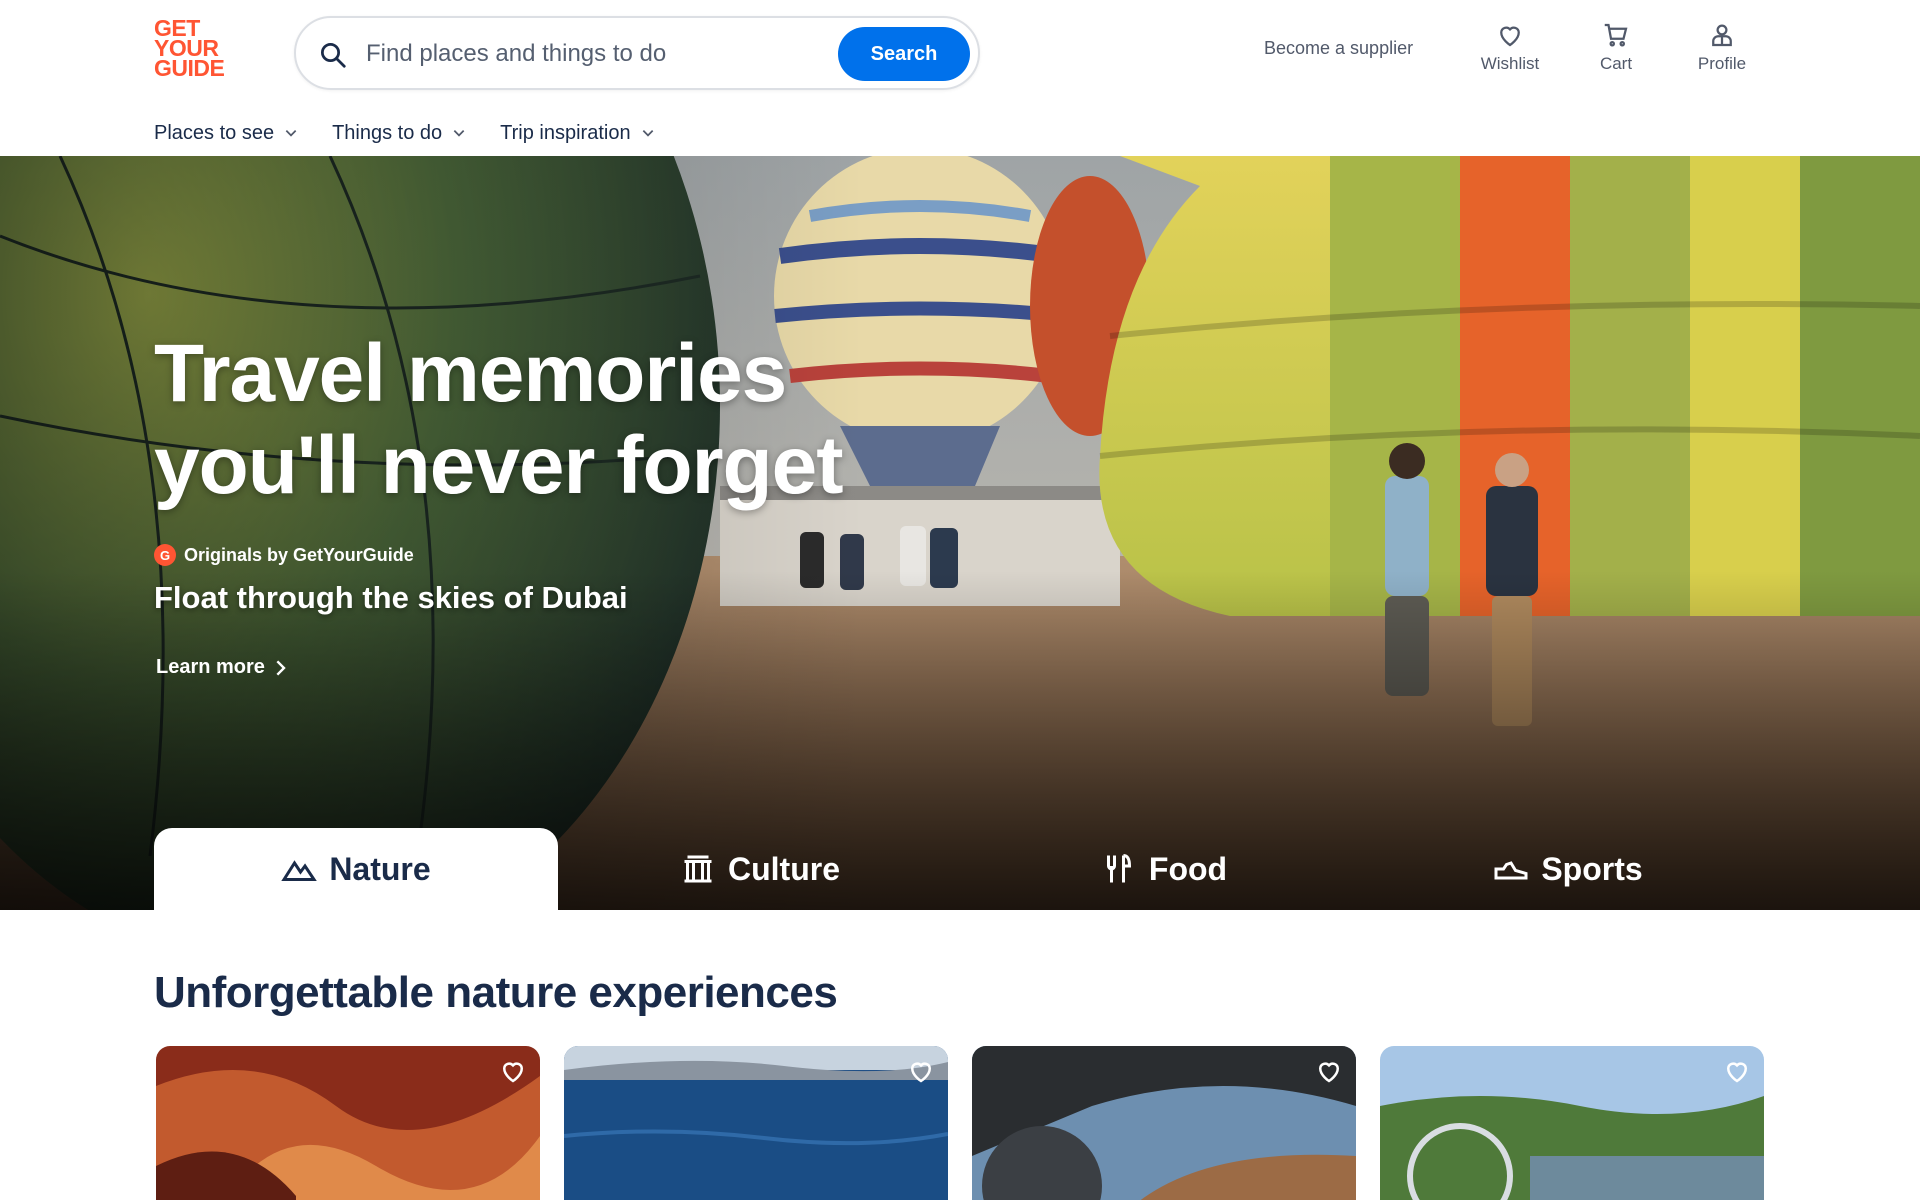 This screenshot has width=1920, height=1200. I want to click on originals-label: Originals by GetYourGuide, so click(299, 554).